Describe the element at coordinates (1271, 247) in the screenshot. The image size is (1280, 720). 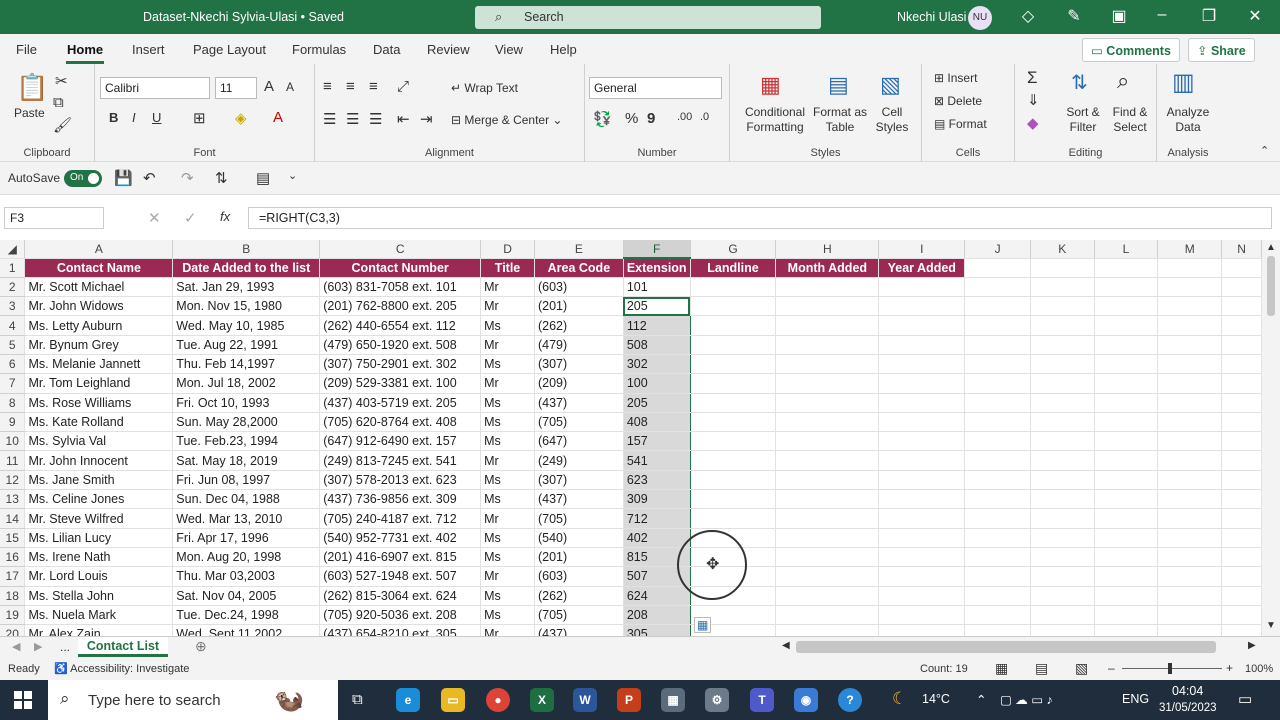
I see `scroll-up-icon: ▲` at that location.